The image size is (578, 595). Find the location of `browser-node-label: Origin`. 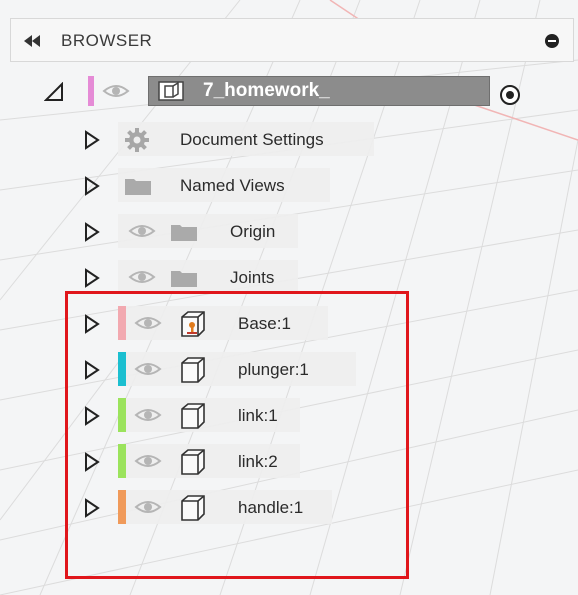

browser-node-label: Origin is located at coordinates (253, 231).